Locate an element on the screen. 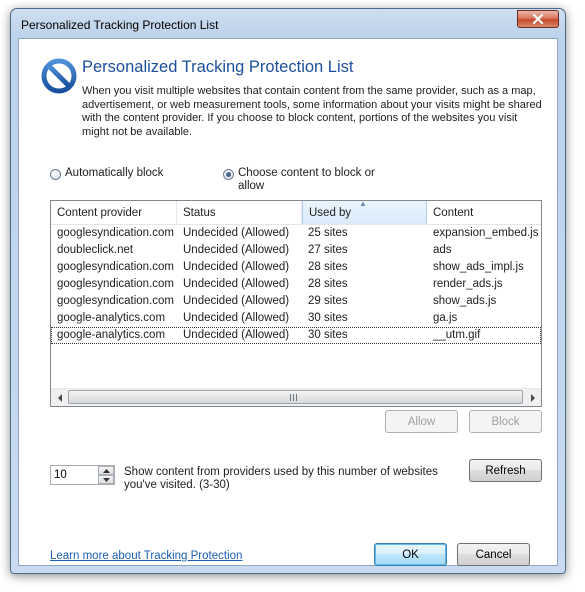  horizontal-scrollbar is located at coordinates (296, 397).